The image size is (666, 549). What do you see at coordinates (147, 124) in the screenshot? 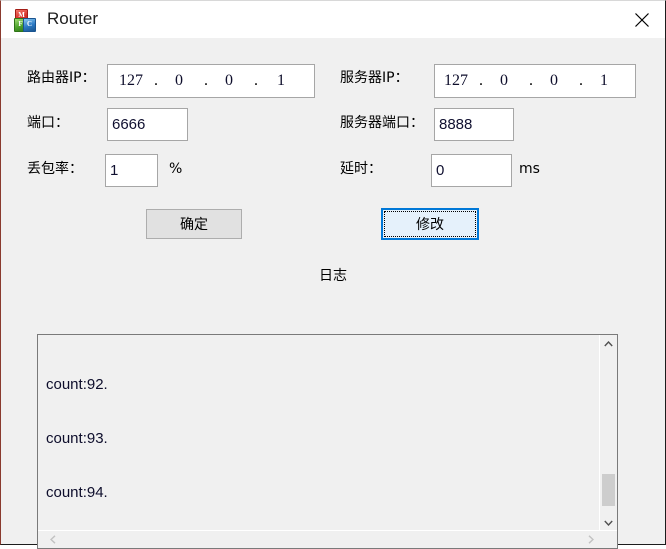
I see `port-input: 6666` at bounding box center [147, 124].